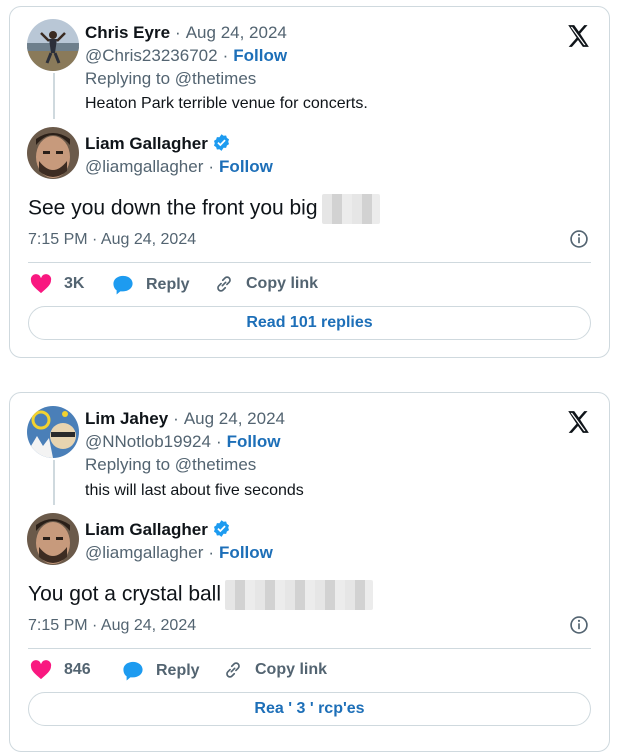 This screenshot has width=634, height=752. I want to click on read-replies-button: Read 101 replies, so click(309, 323).